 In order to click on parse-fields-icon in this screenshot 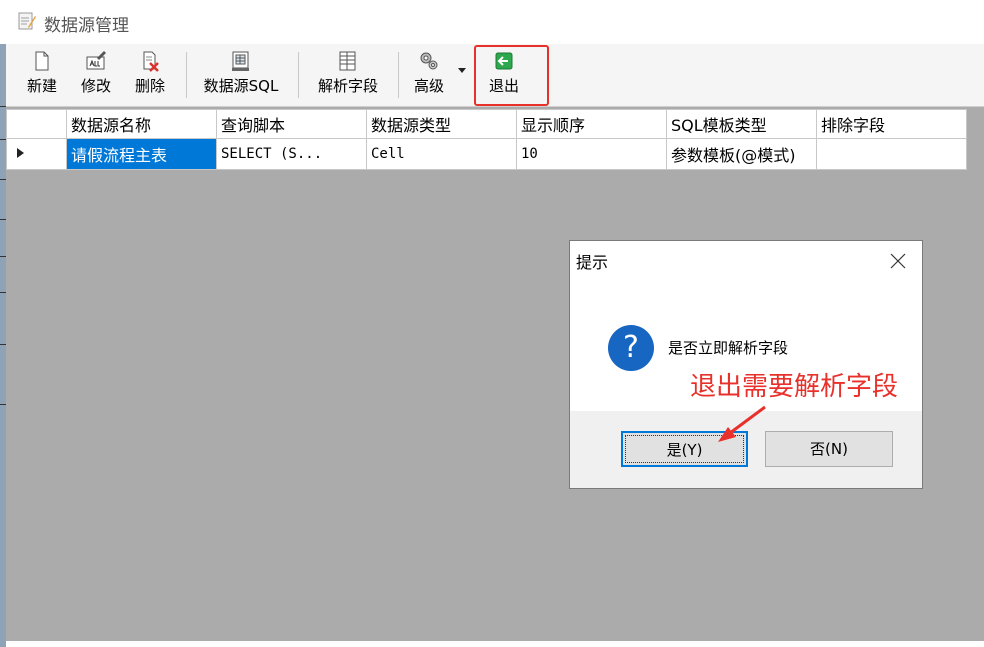, I will do `click(347, 61)`.